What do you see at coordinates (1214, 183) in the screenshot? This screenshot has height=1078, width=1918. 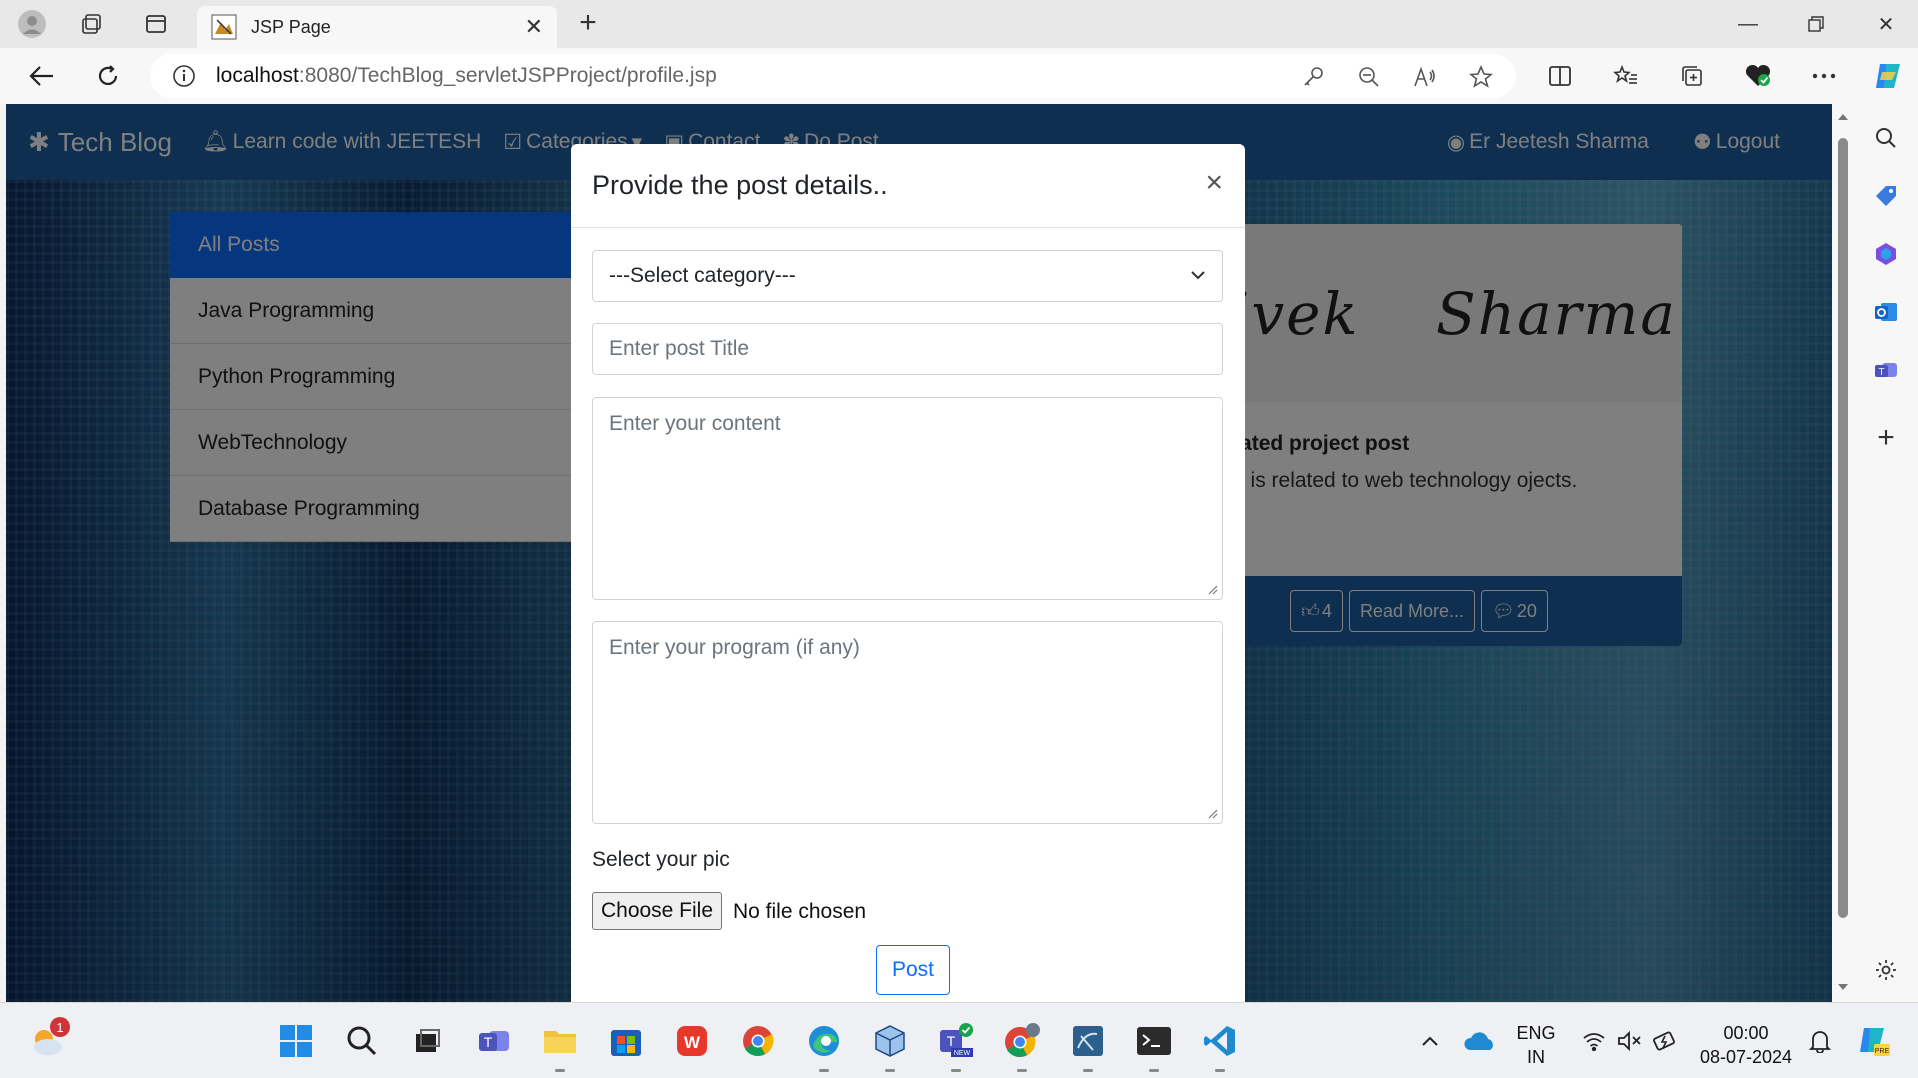 I see `modal-close-button: ×` at bounding box center [1214, 183].